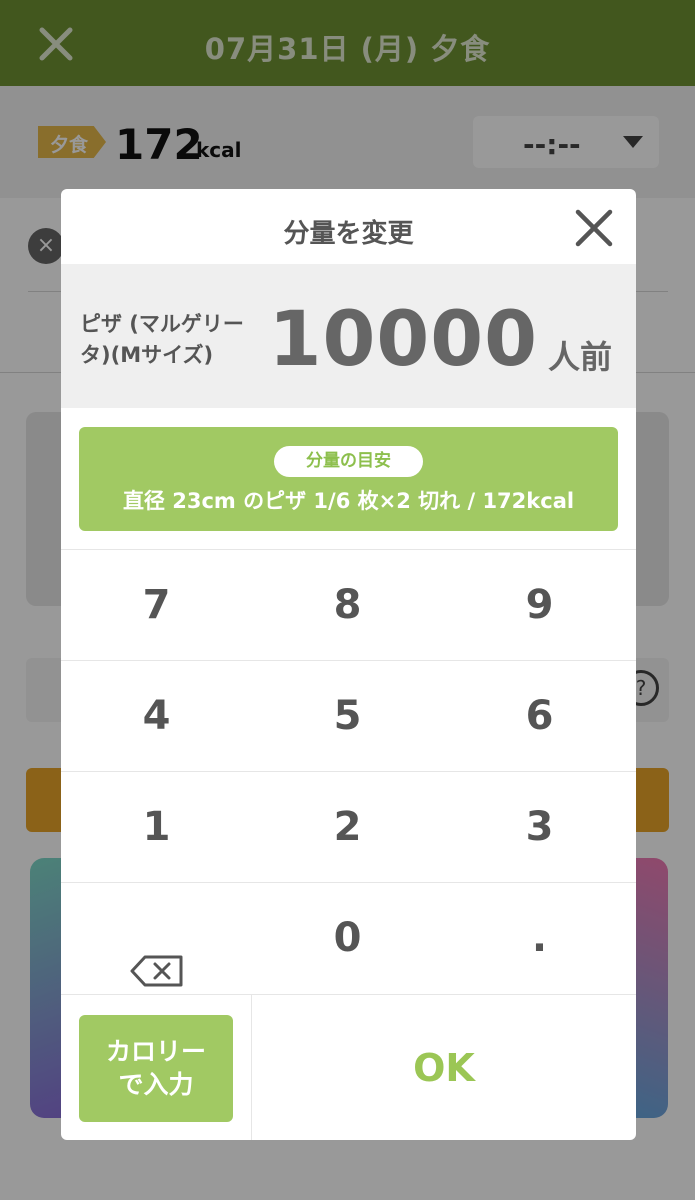 The width and height of the screenshot is (695, 1200). What do you see at coordinates (348, 501) in the screenshot?
I see `portion-hint-text: 直径 23cm のピザ 1/6 枚×2 切れ / 172kcal` at bounding box center [348, 501].